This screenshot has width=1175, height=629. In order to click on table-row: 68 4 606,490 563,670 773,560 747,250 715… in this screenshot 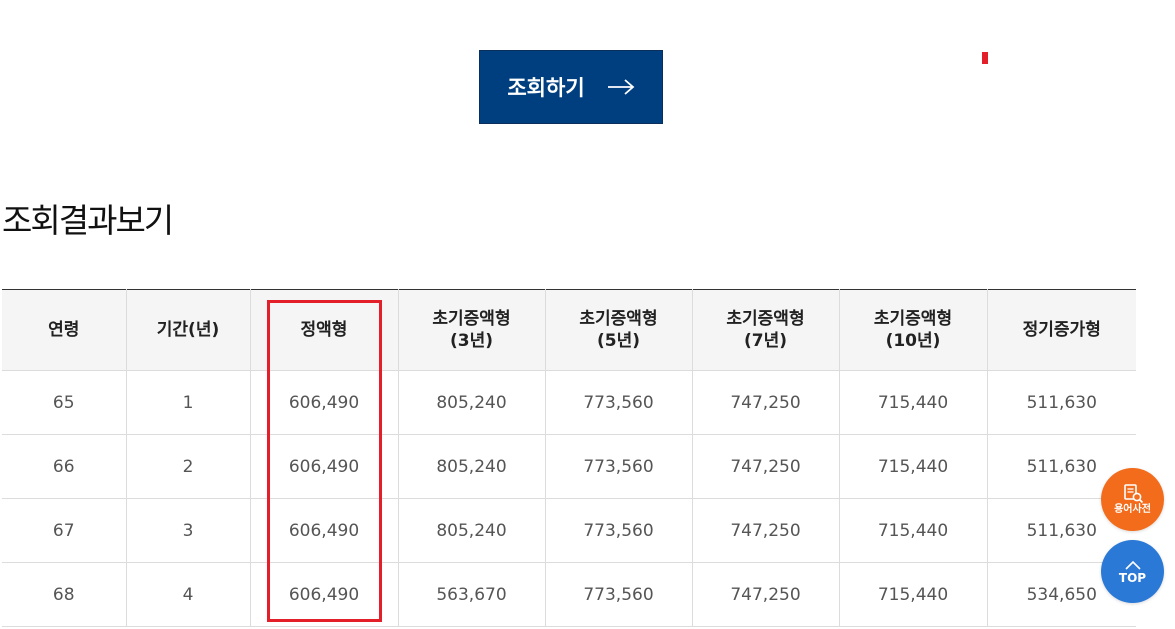, I will do `click(569, 594)`.